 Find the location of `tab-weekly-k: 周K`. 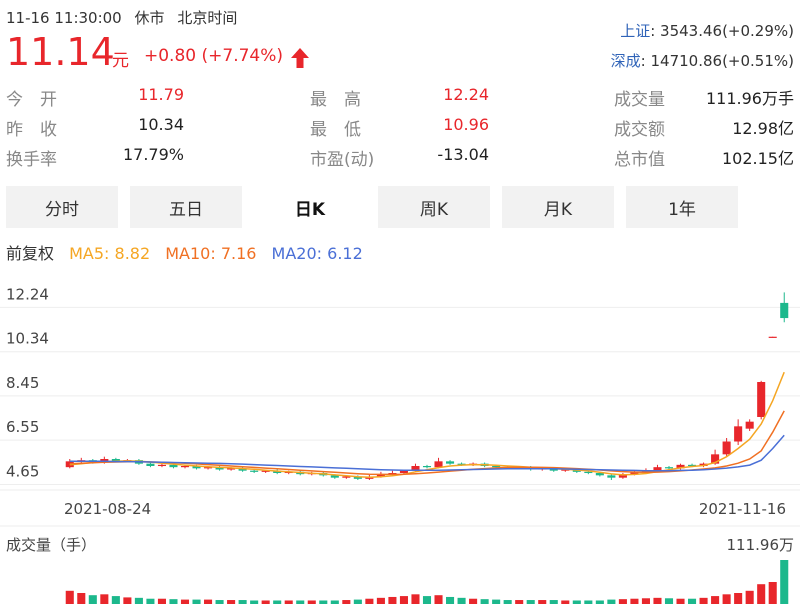

tab-weekly-k: 周K is located at coordinates (434, 207).